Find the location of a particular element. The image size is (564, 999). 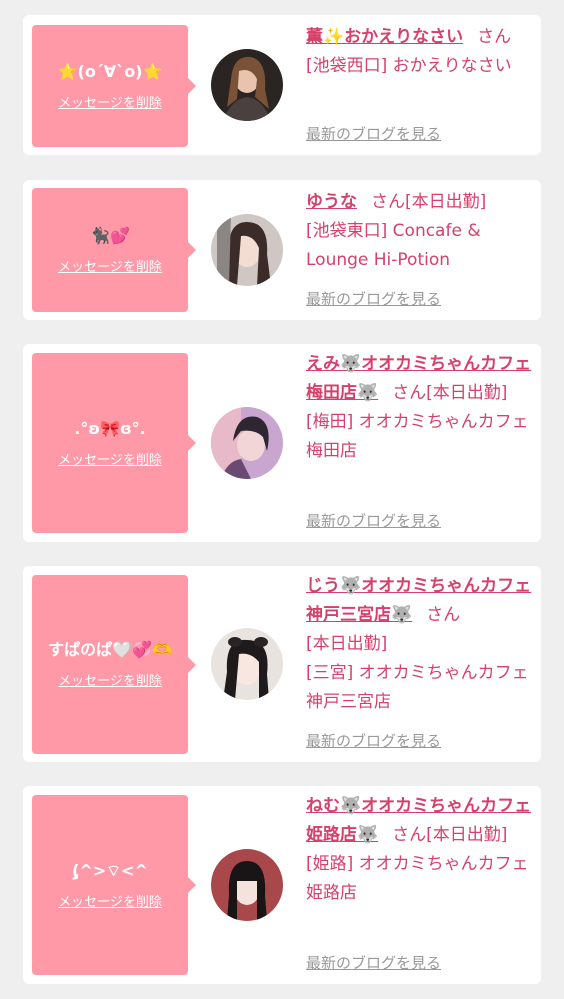

message-text: .°ʚ🎀ɞ°. is located at coordinates (110, 428).